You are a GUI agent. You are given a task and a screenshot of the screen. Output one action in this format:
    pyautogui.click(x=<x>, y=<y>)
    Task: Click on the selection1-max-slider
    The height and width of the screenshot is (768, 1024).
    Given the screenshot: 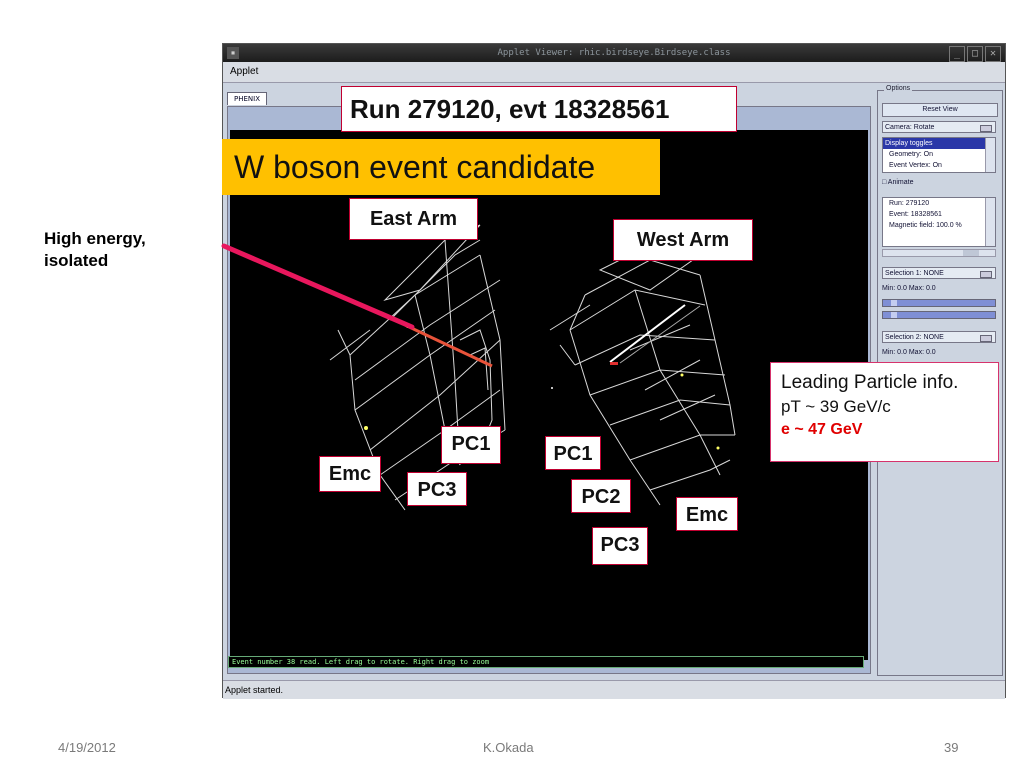 What is the action you would take?
    pyautogui.click(x=939, y=315)
    